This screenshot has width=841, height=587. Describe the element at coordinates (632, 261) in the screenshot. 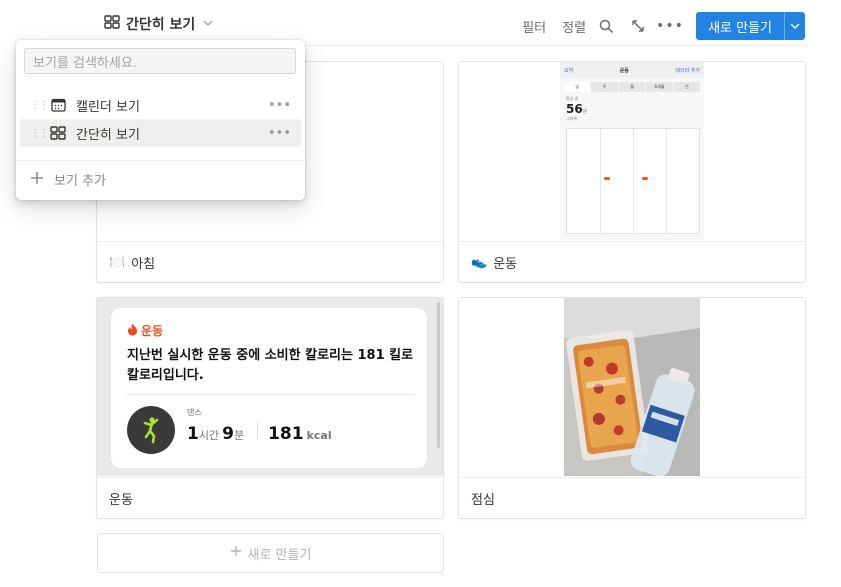

I see `card-footer: 👟 운동` at that location.